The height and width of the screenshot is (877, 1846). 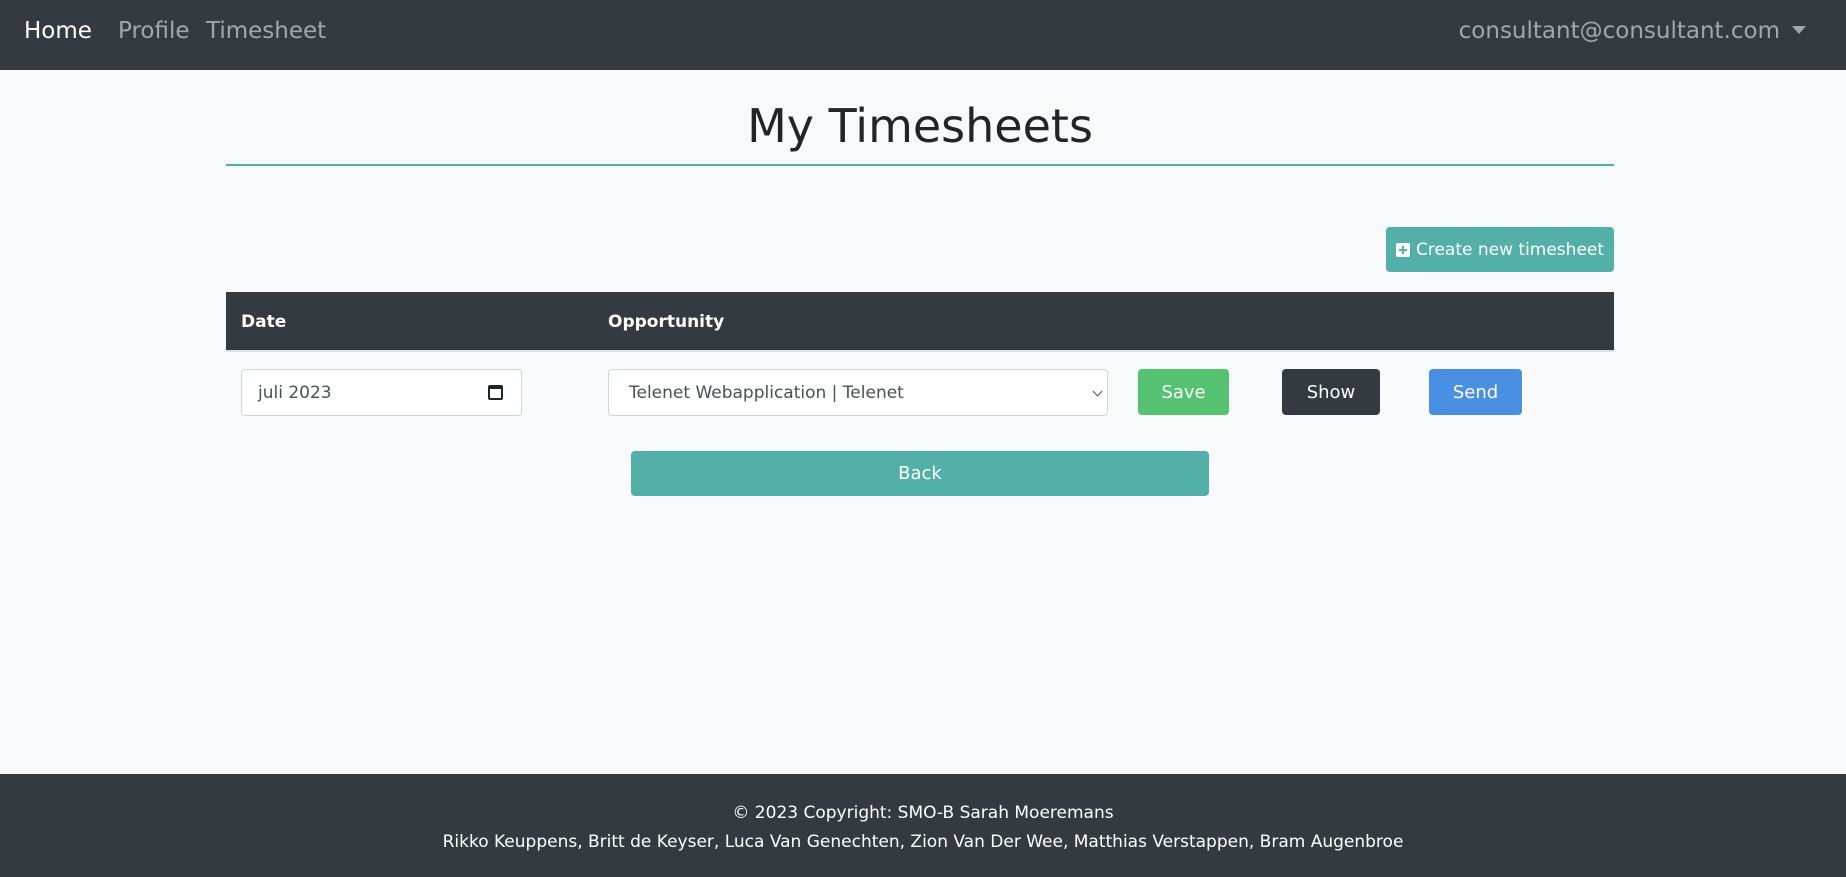 What do you see at coordinates (666, 322) in the screenshot?
I see `column-header-opportunity: Opportunity` at bounding box center [666, 322].